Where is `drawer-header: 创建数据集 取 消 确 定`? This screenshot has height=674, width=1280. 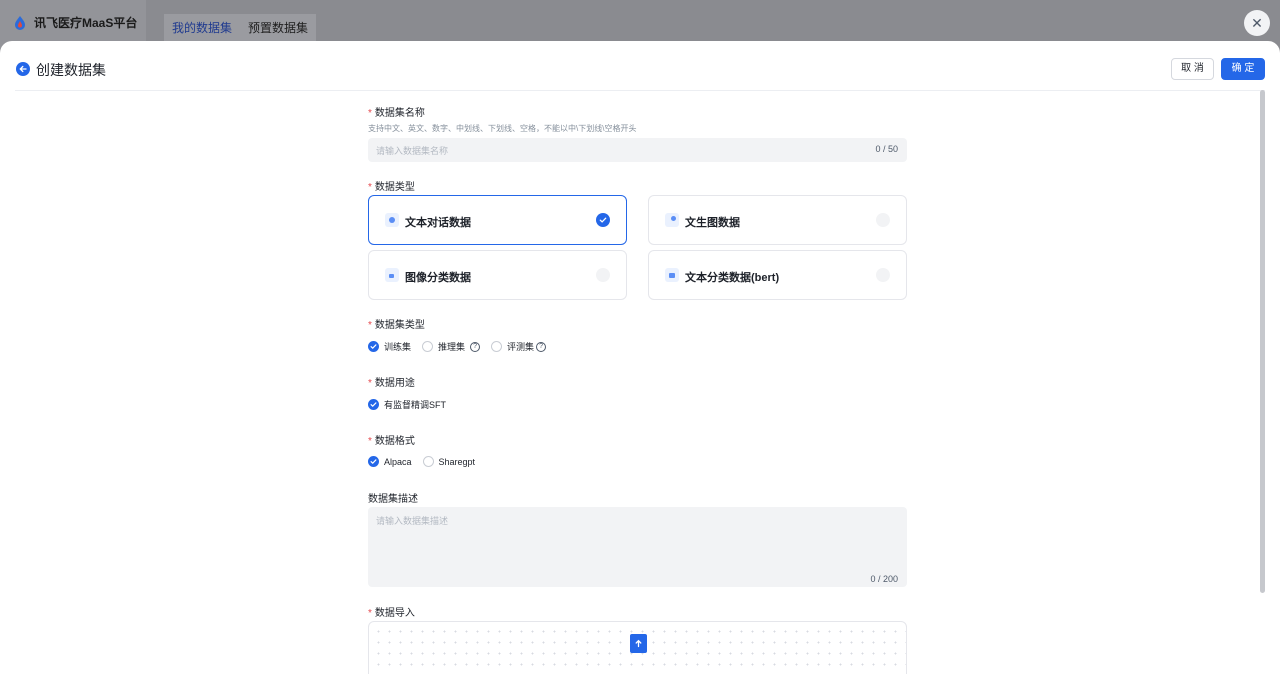 drawer-header: 创建数据集 取 消 确 定 is located at coordinates (640, 66).